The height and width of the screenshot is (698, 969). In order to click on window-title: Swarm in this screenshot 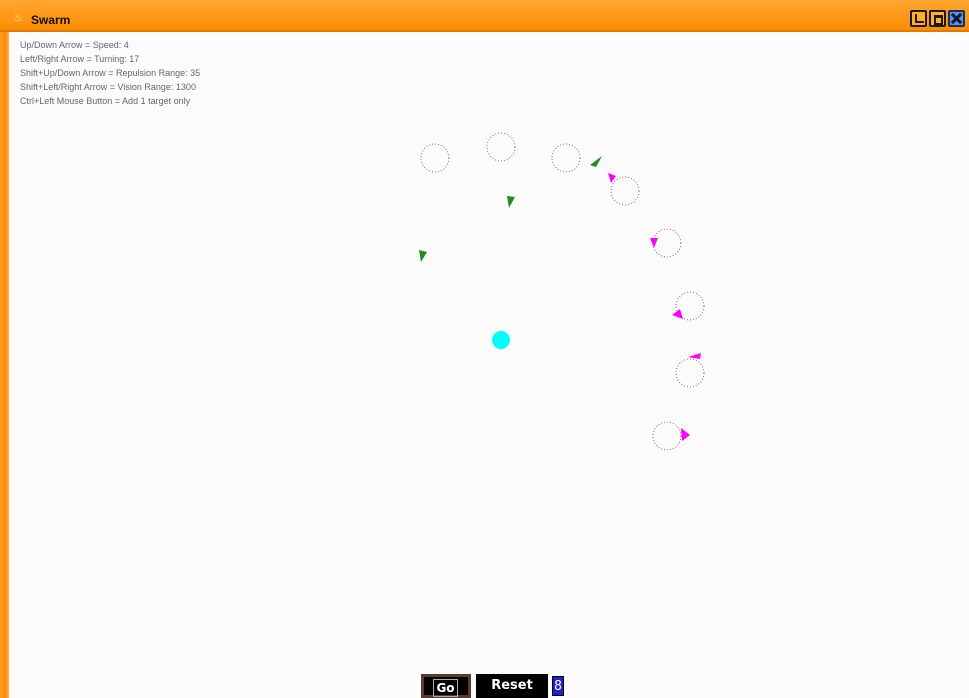, I will do `click(51, 20)`.